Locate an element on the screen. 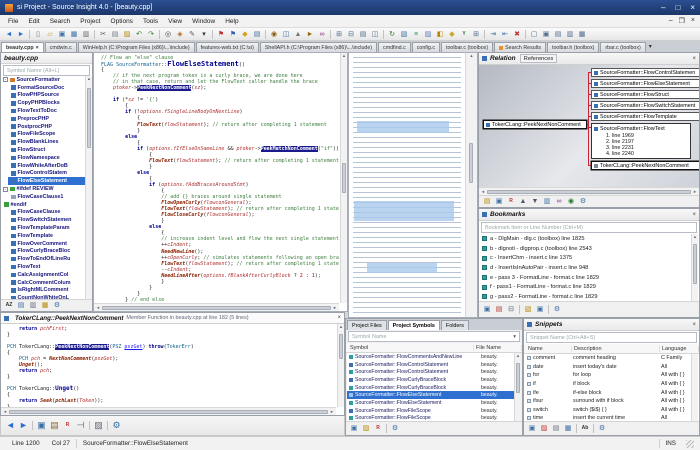 The height and width of the screenshot is (450, 700). bookmark-icon: ◆ is located at coordinates (245, 34).